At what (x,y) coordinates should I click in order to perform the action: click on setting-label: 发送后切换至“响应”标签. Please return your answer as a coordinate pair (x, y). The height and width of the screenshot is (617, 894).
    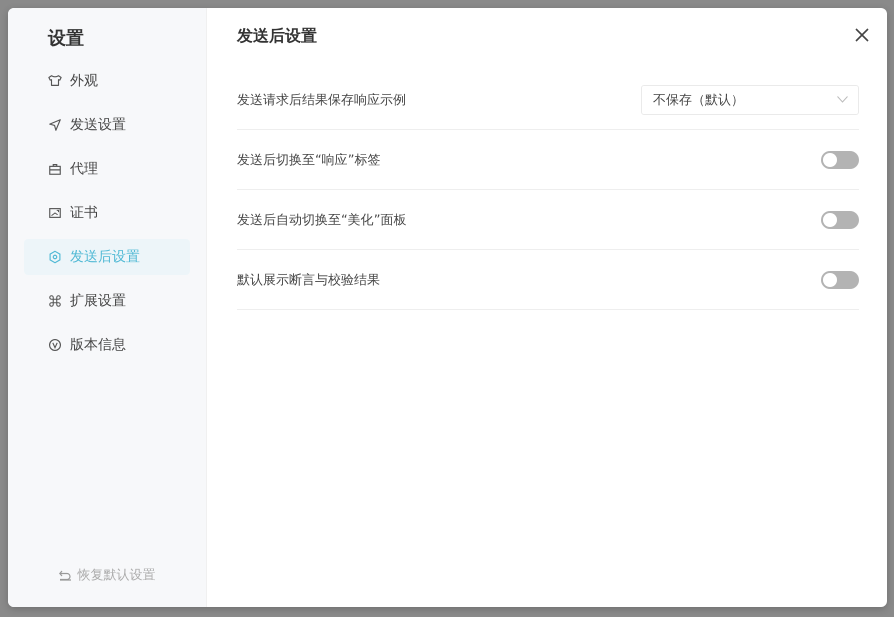
    Looking at the image, I should click on (308, 160).